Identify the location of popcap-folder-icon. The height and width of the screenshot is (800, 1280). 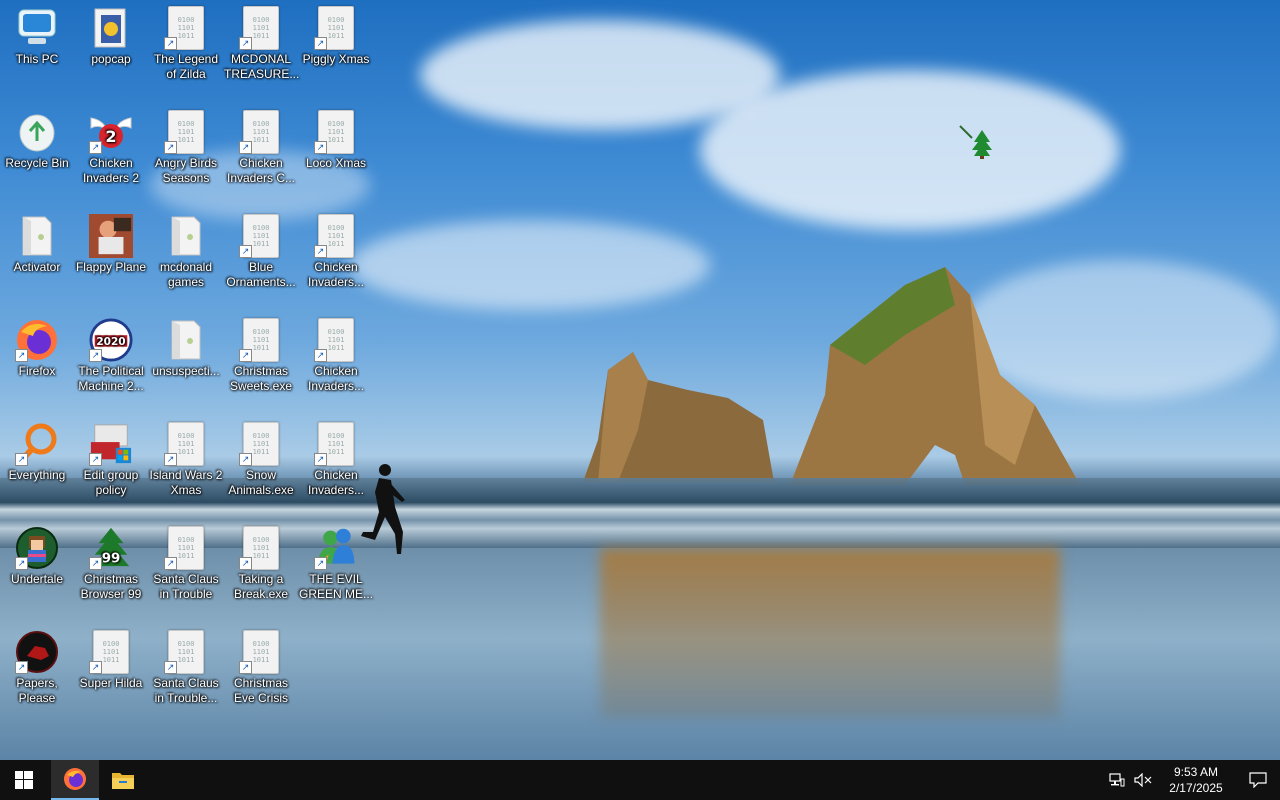
(110, 28).